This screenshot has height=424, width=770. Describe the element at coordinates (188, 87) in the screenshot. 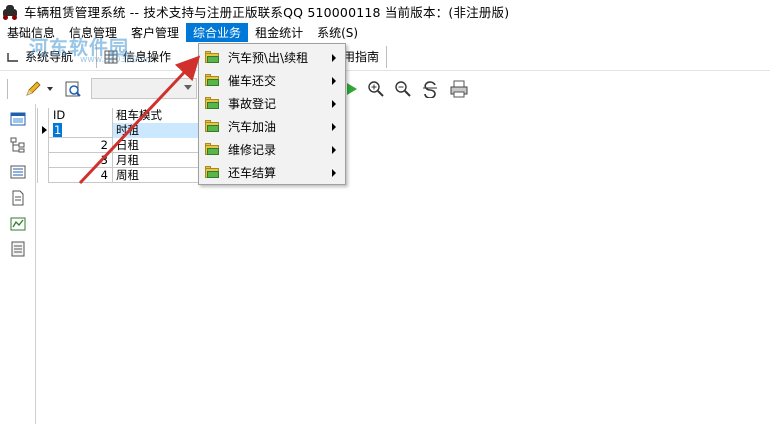

I see `combo-arrow-icon` at that location.